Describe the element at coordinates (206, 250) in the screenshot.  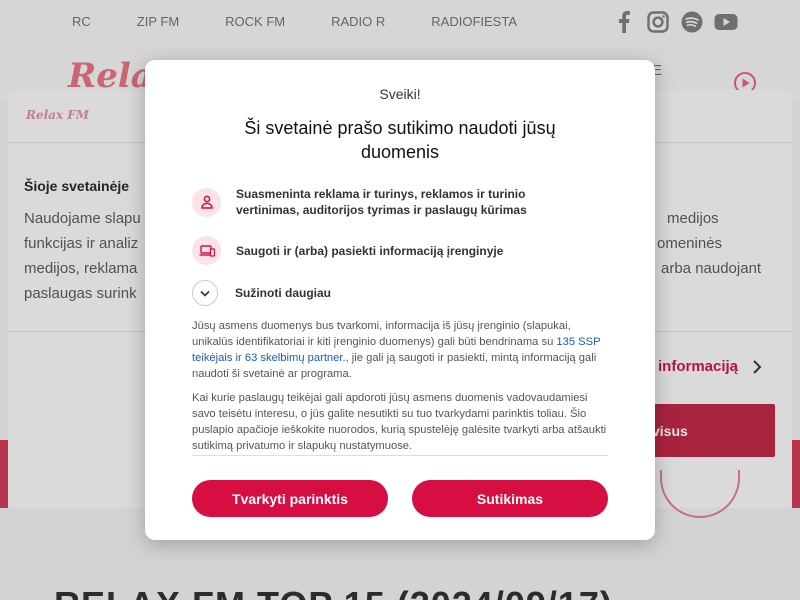
I see `devices-icon` at that location.